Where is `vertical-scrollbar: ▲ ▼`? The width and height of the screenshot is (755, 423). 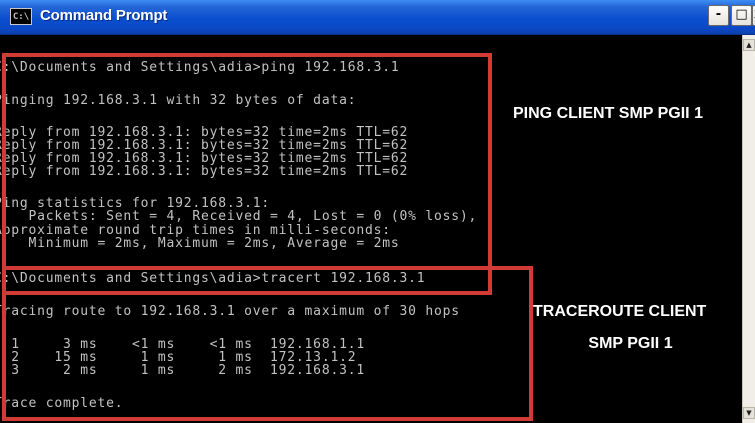 vertical-scrollbar: ▲ ▼ is located at coordinates (748, 229).